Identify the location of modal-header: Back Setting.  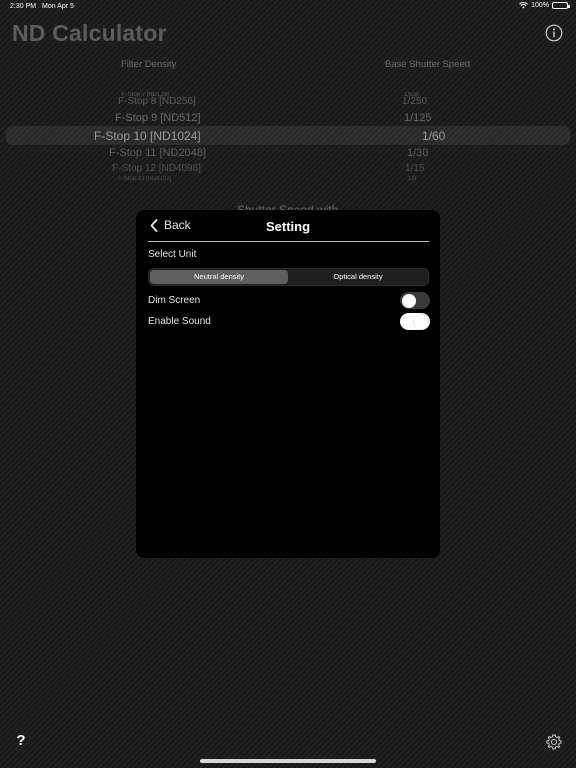
(288, 226).